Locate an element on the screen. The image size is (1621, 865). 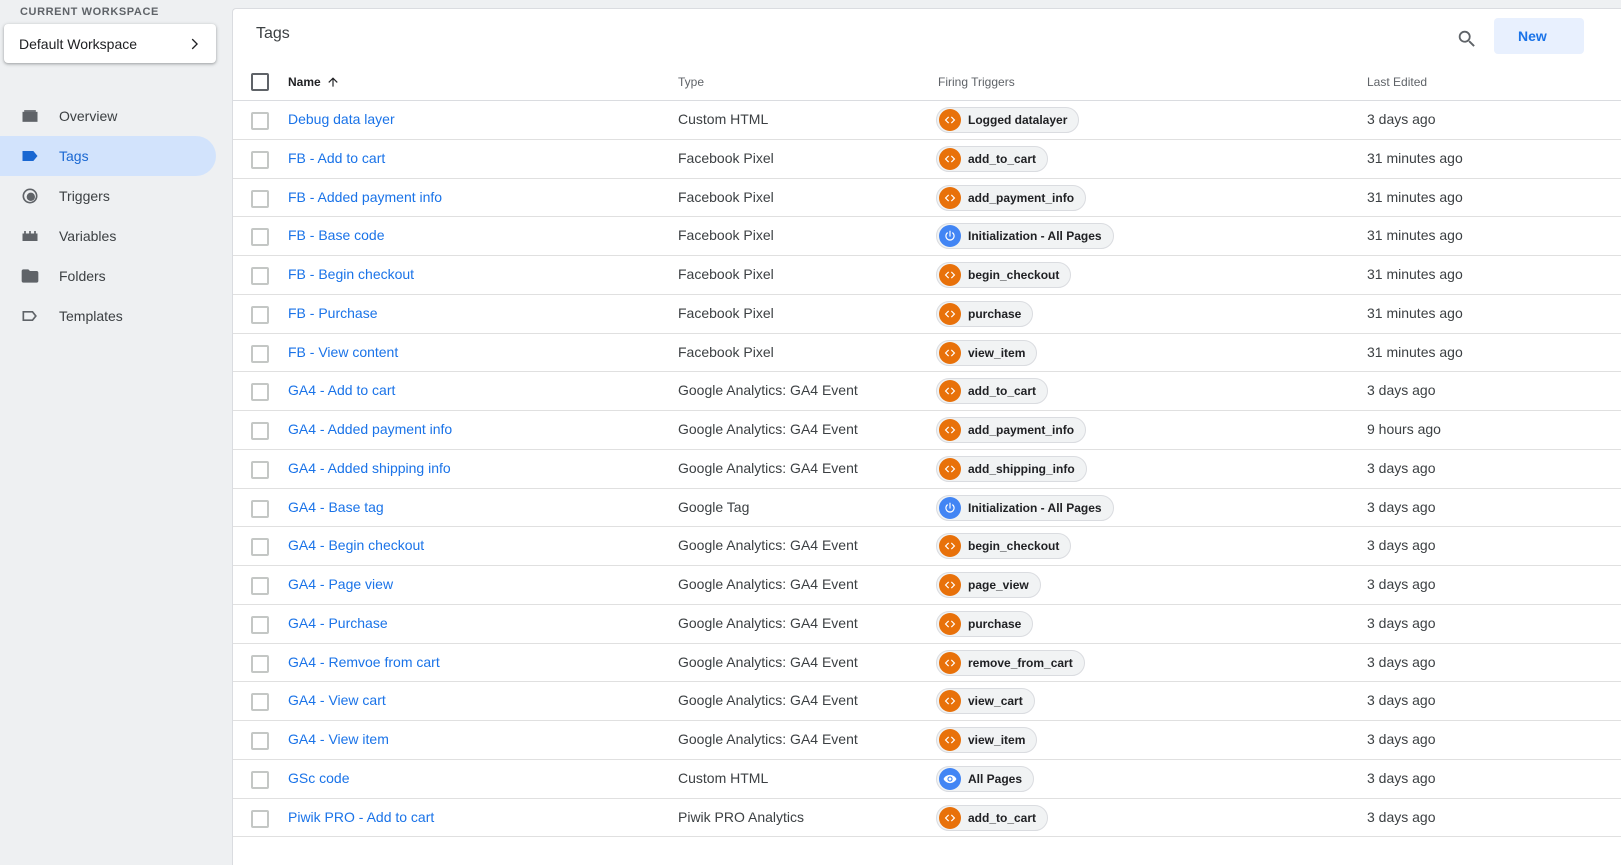
column-header-name: Name is located at coordinates (314, 82).